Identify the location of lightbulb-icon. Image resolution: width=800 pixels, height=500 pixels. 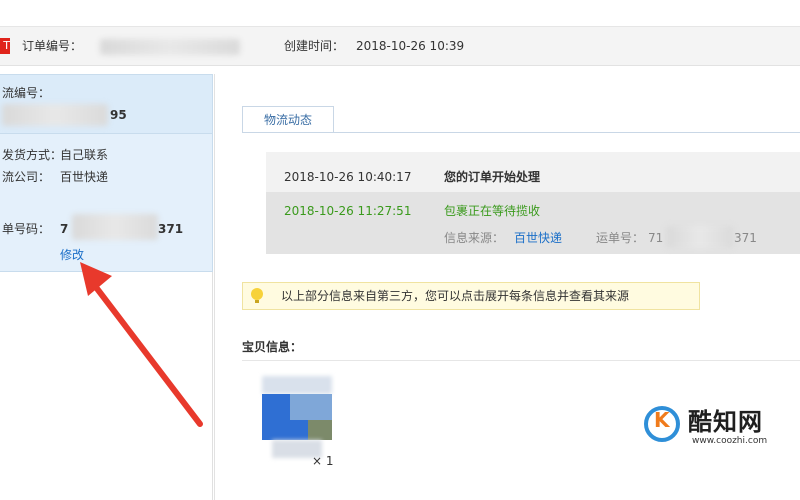
(257, 295).